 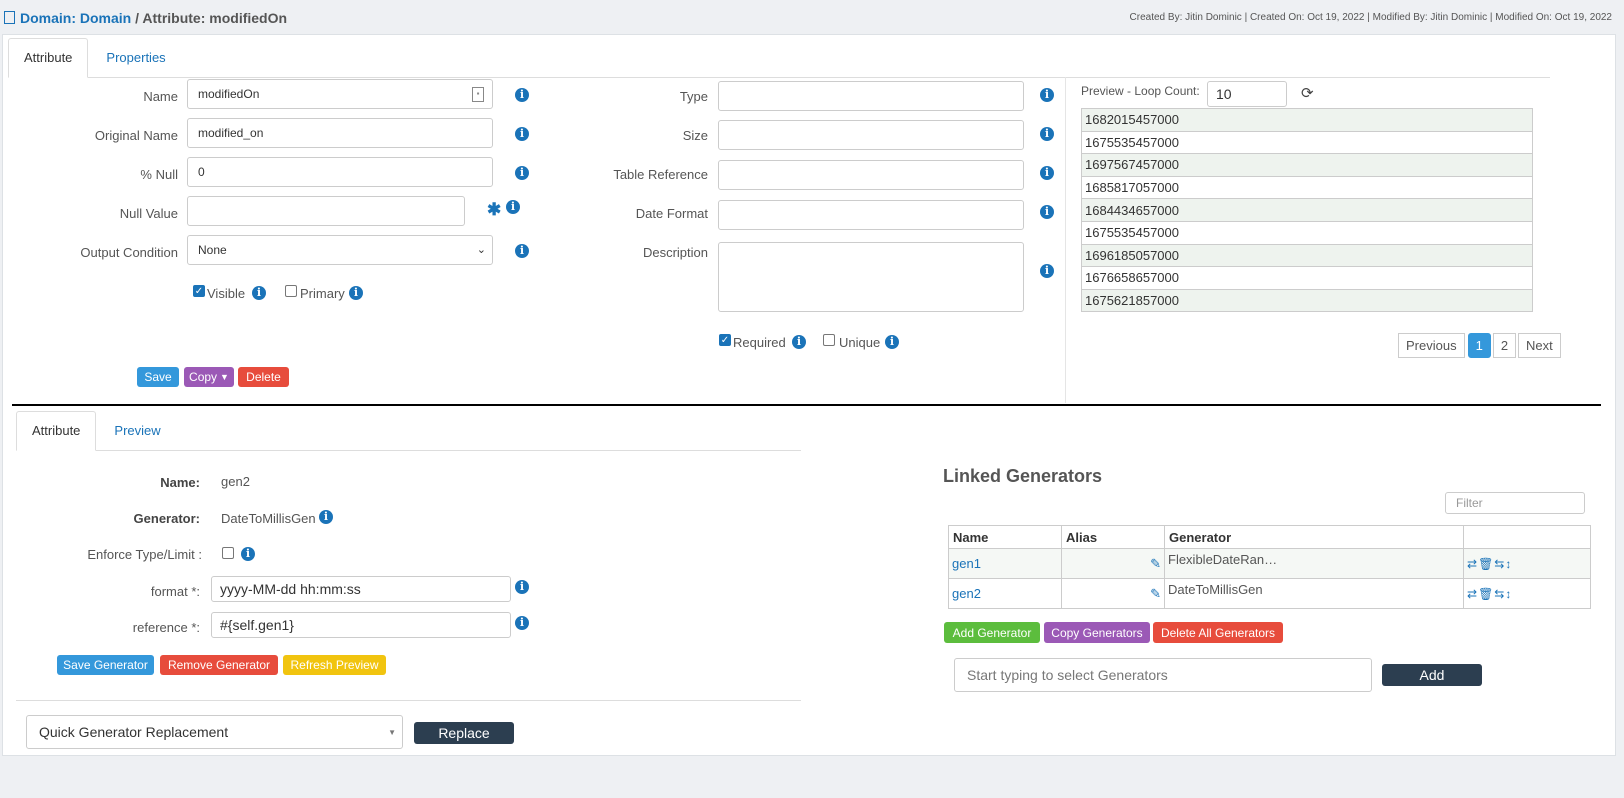 What do you see at coordinates (340, 94) in the screenshot?
I see `name-input: modifiedOn ▪` at bounding box center [340, 94].